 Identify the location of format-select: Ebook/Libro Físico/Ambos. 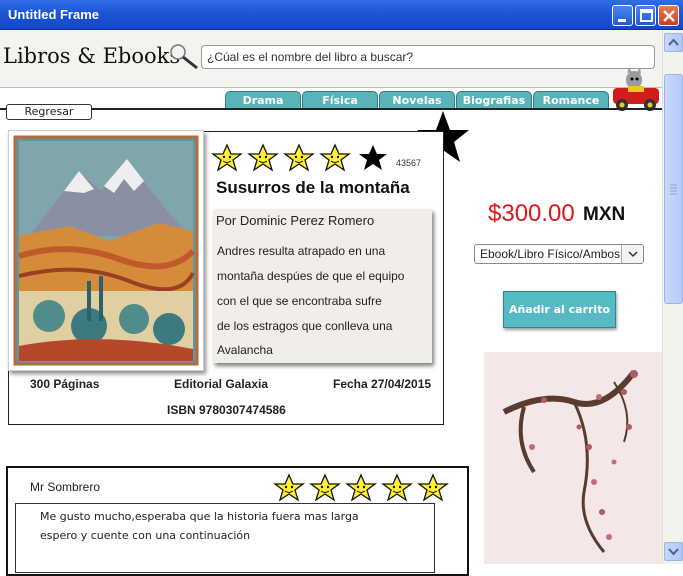
(559, 254).